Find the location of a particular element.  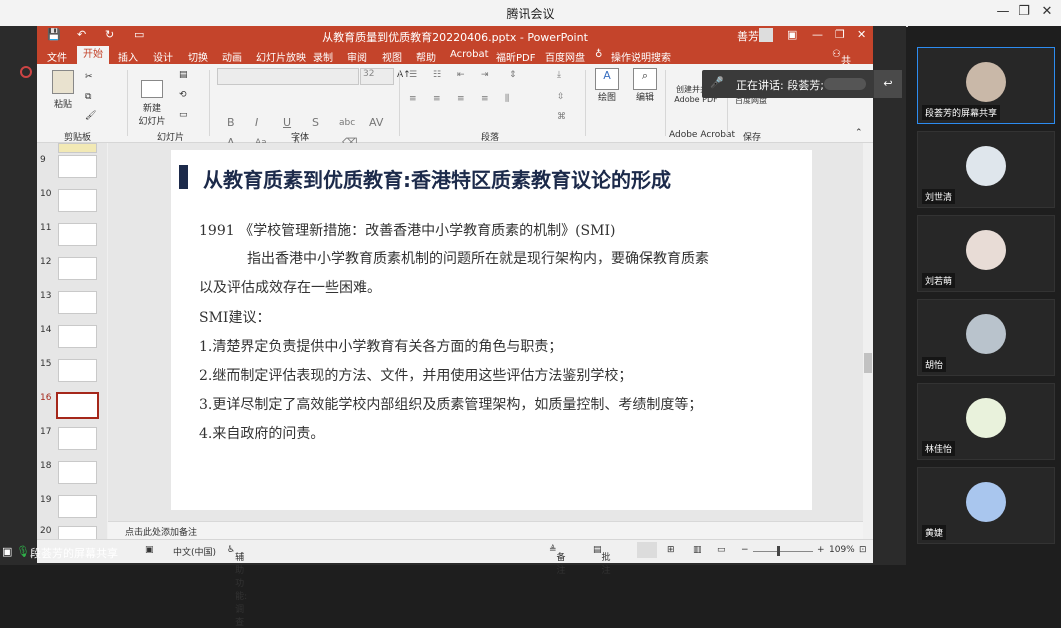

drawing-button: A 绘图 is located at coordinates (607, 85).